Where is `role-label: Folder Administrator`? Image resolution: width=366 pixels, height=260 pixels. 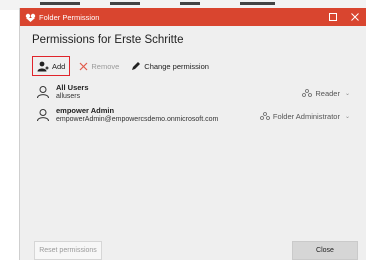 role-label: Folder Administrator is located at coordinates (306, 116).